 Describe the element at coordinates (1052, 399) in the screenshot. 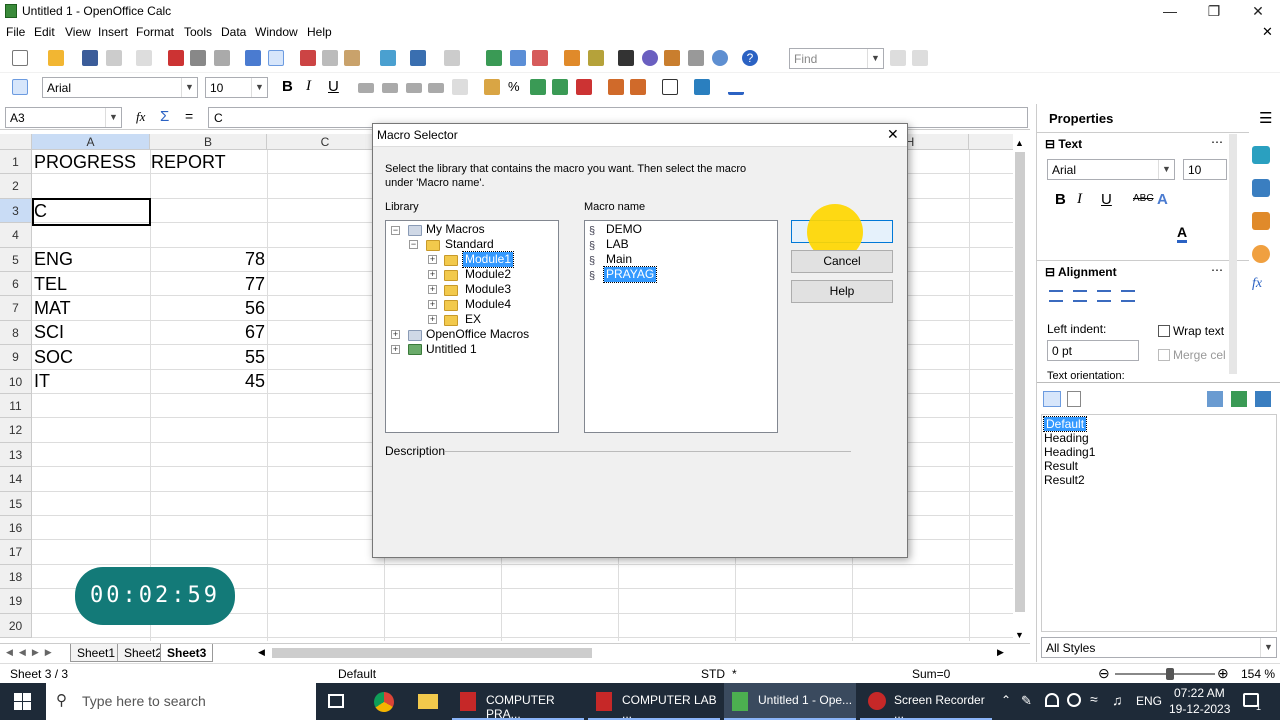

I see `styles-fill-format-icon` at that location.